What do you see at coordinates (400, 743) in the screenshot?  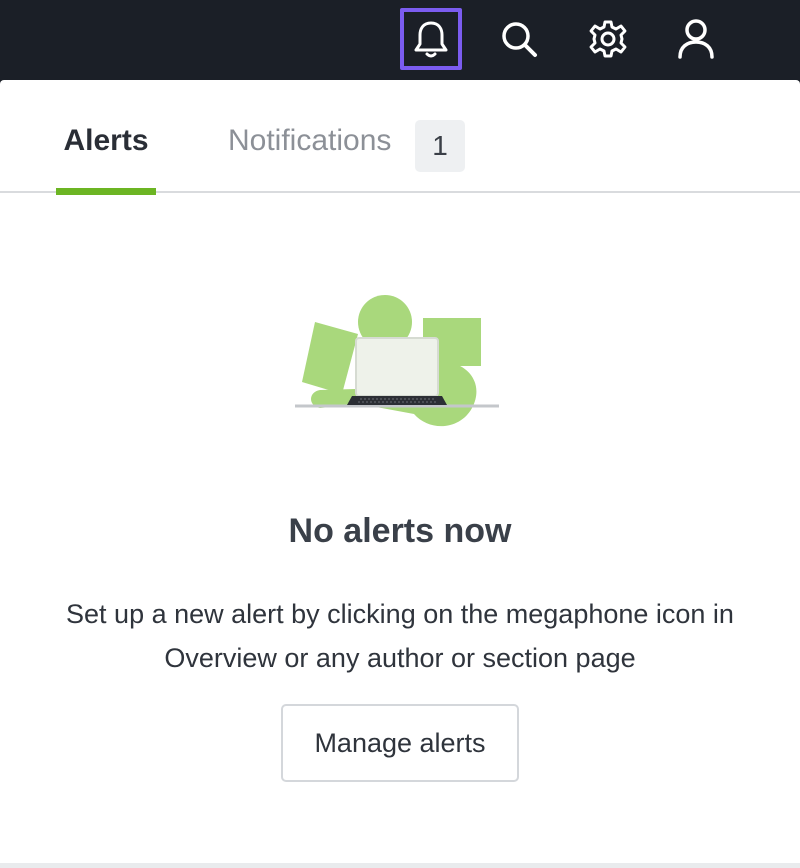 I see `manage-alerts-button: Manage alerts` at bounding box center [400, 743].